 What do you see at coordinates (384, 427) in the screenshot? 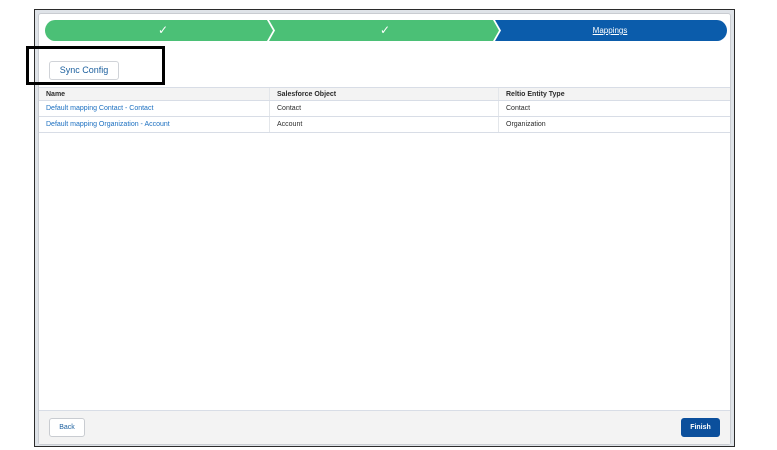
I see `modal-footer` at bounding box center [384, 427].